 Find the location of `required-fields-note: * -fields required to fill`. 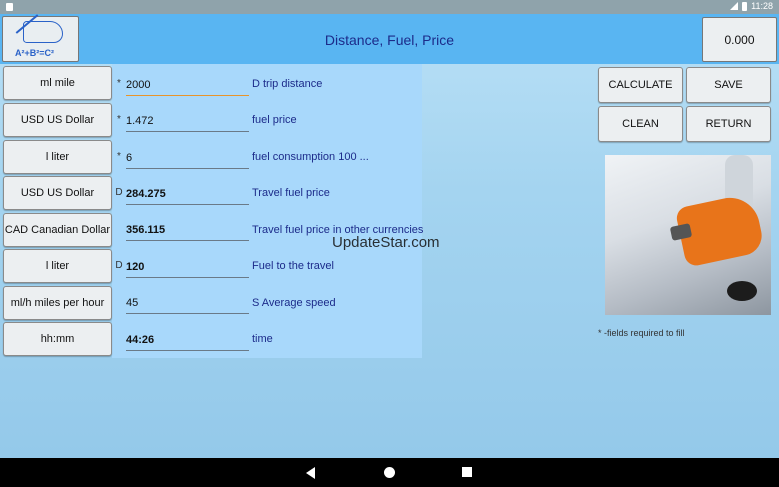

required-fields-note: * -fields required to fill is located at coordinates (641, 333).